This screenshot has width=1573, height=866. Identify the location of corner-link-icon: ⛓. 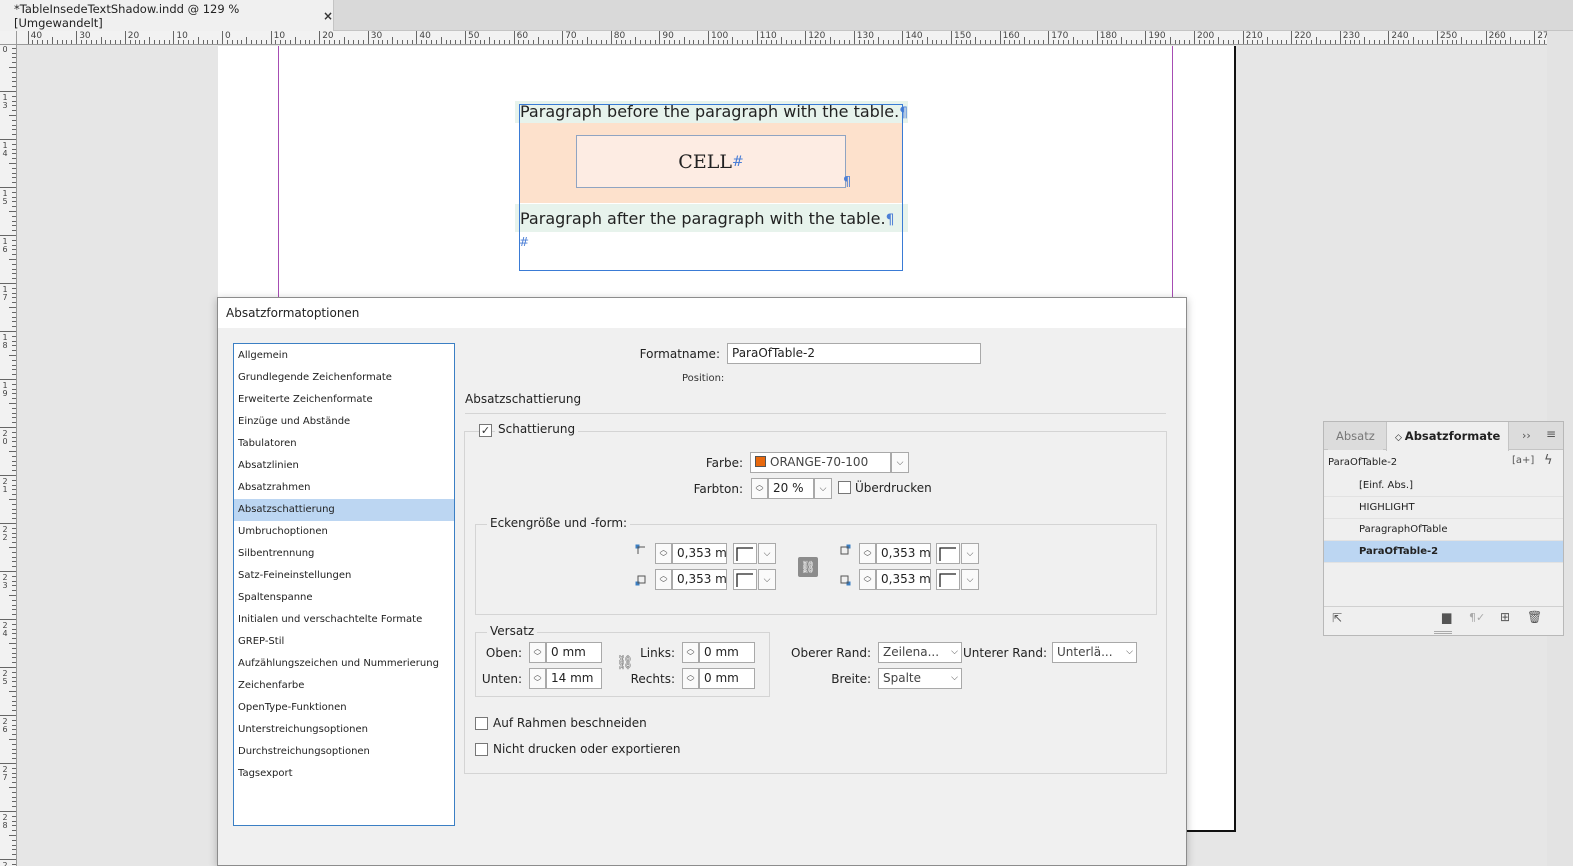
(808, 567).